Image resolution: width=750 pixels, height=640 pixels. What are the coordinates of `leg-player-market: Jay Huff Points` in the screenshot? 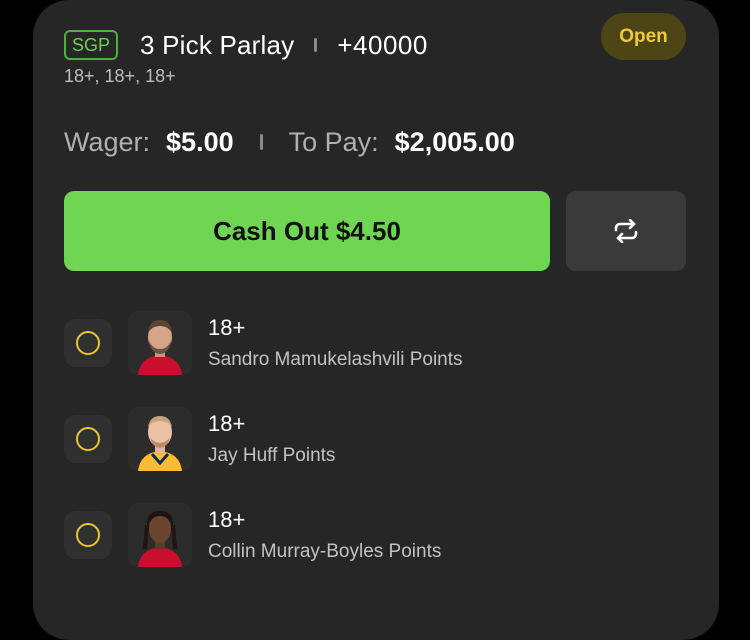 It's located at (272, 455).